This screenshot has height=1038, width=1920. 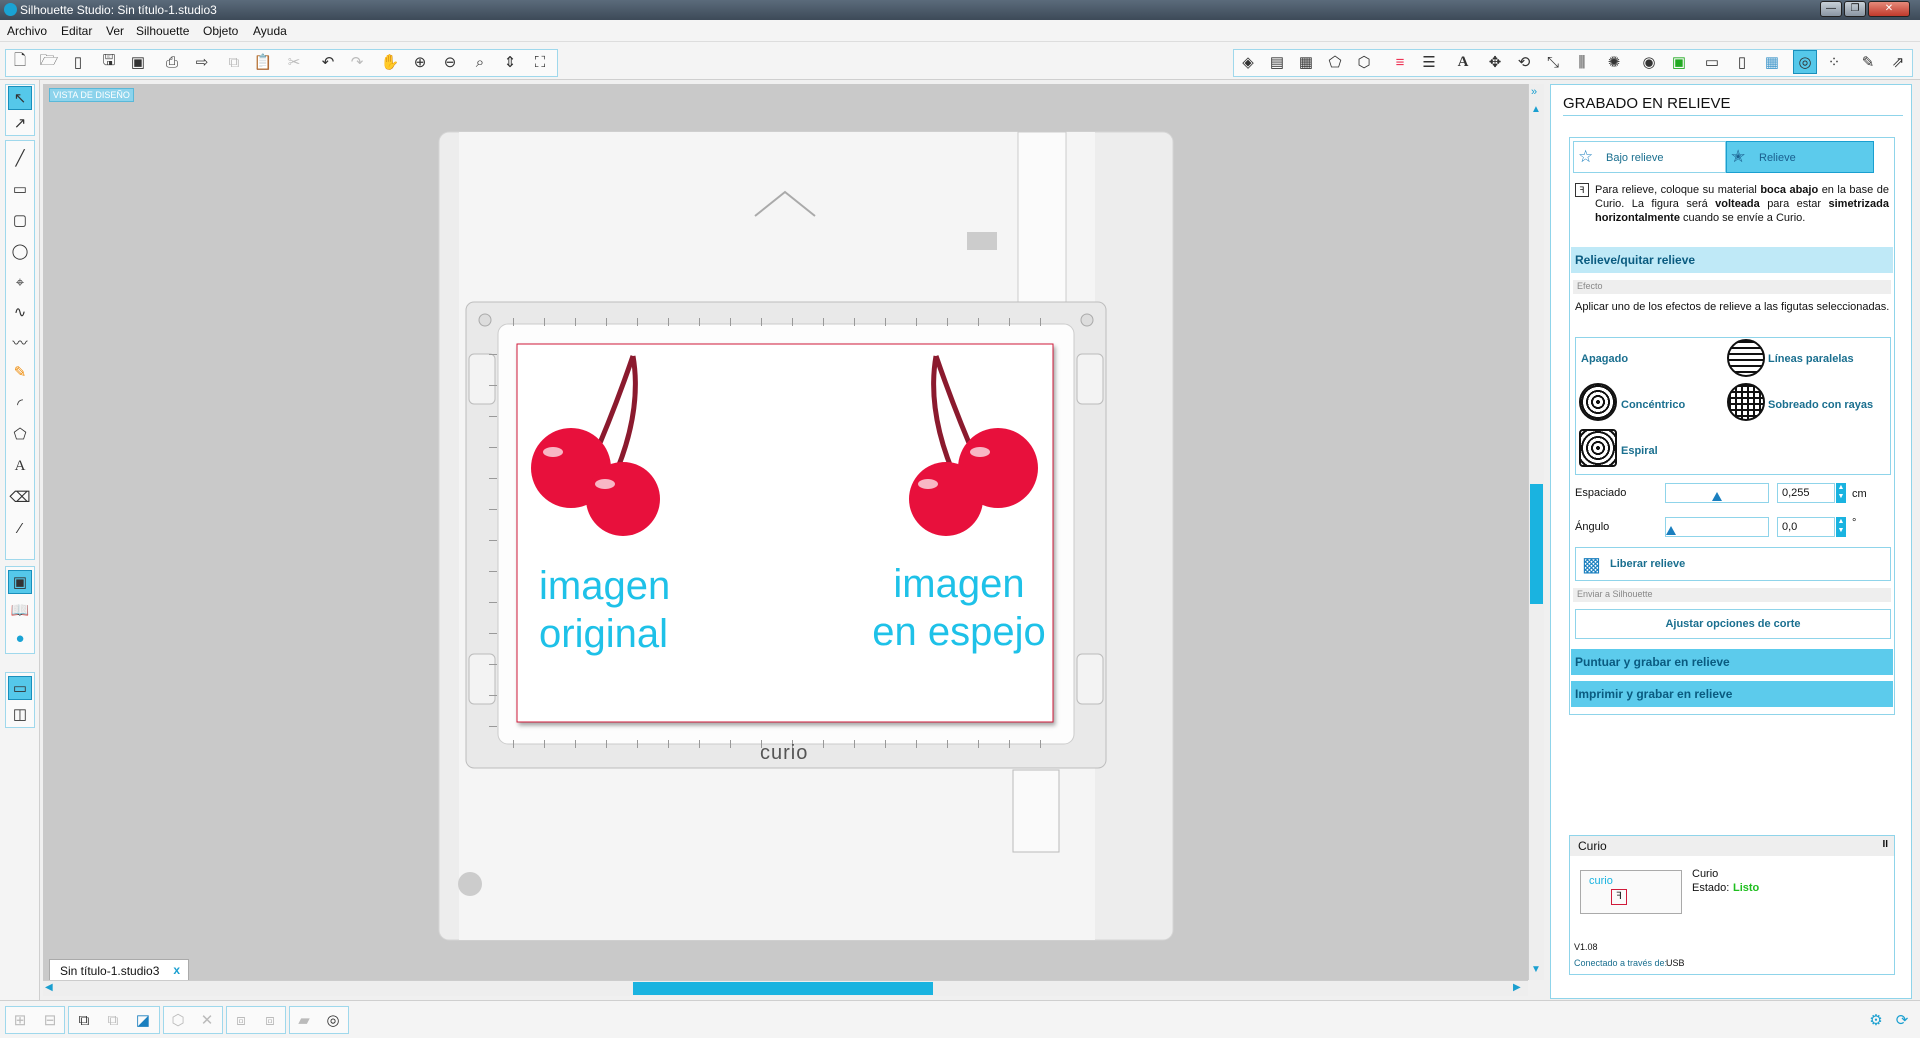 I want to click on minimize-button: —, so click(x=1831, y=9).